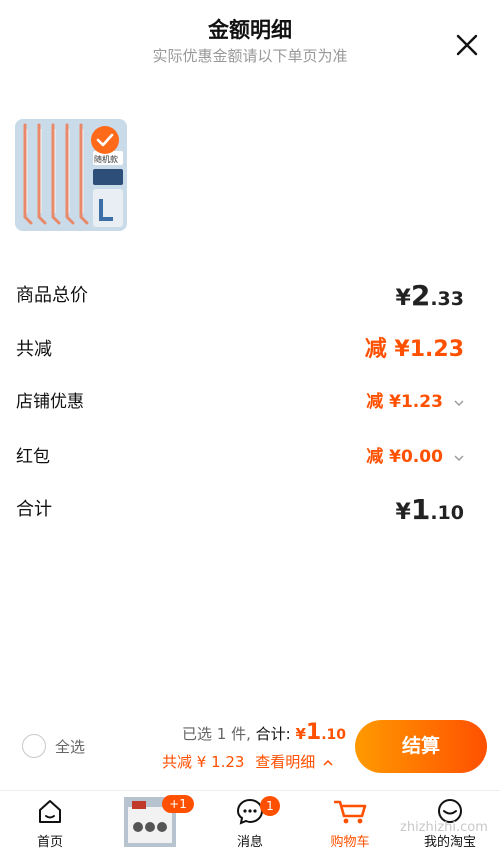 This screenshot has width=500, height=850. I want to click on reduction-text: 共减 ¥ 1.23, so click(203, 762).